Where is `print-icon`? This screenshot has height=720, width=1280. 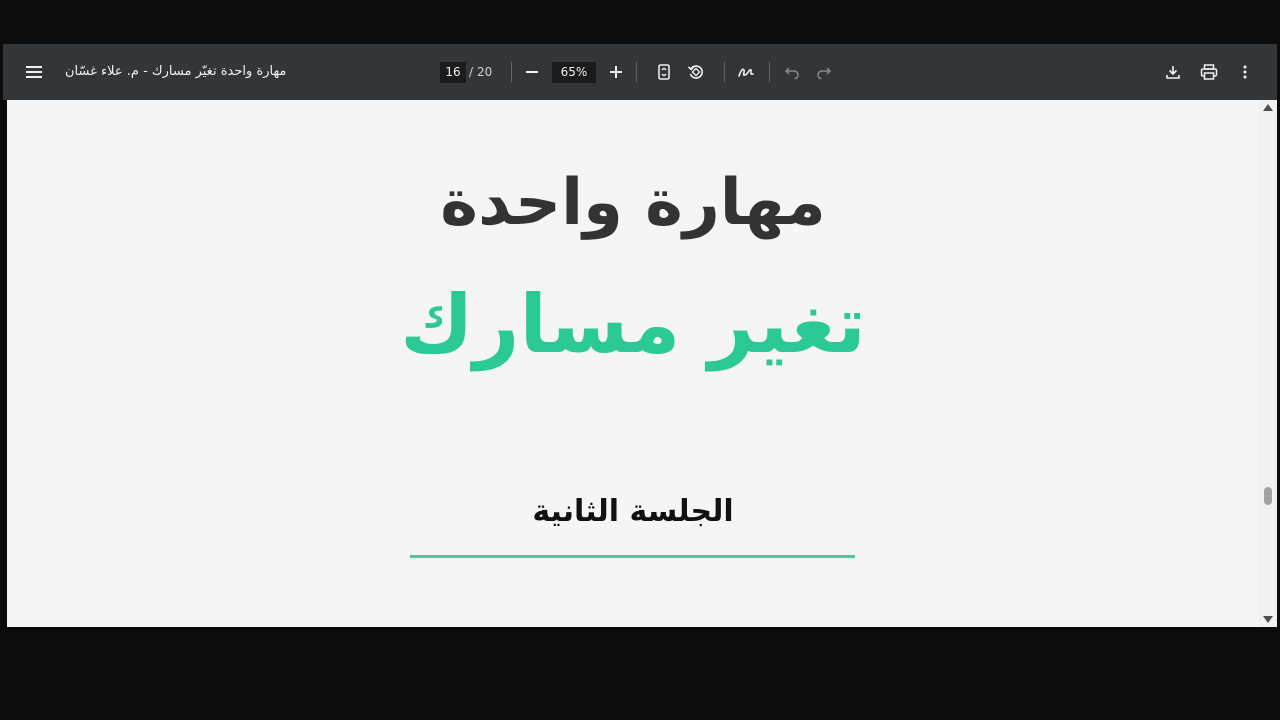
print-icon is located at coordinates (1209, 72).